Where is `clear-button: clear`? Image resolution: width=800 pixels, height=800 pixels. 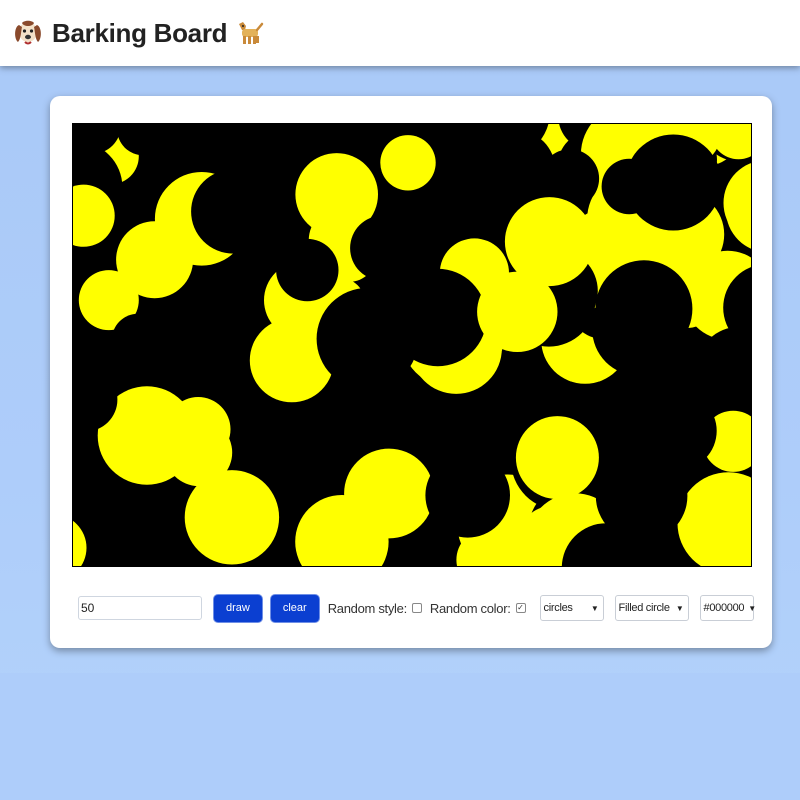
clear-button: clear is located at coordinates (294, 608).